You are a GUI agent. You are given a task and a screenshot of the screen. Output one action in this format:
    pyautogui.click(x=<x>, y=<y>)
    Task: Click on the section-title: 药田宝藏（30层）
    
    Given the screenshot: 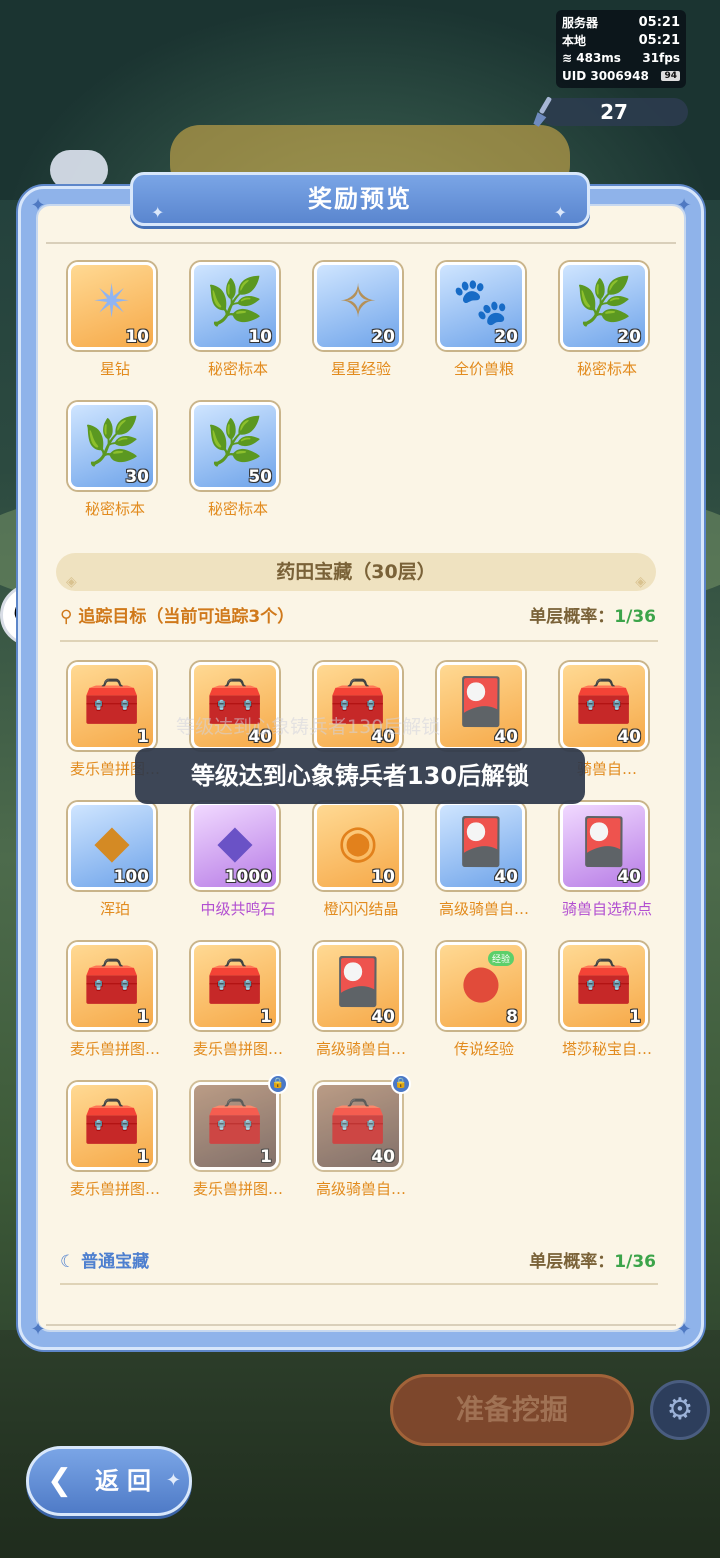 What is the action you would take?
    pyautogui.click(x=356, y=572)
    